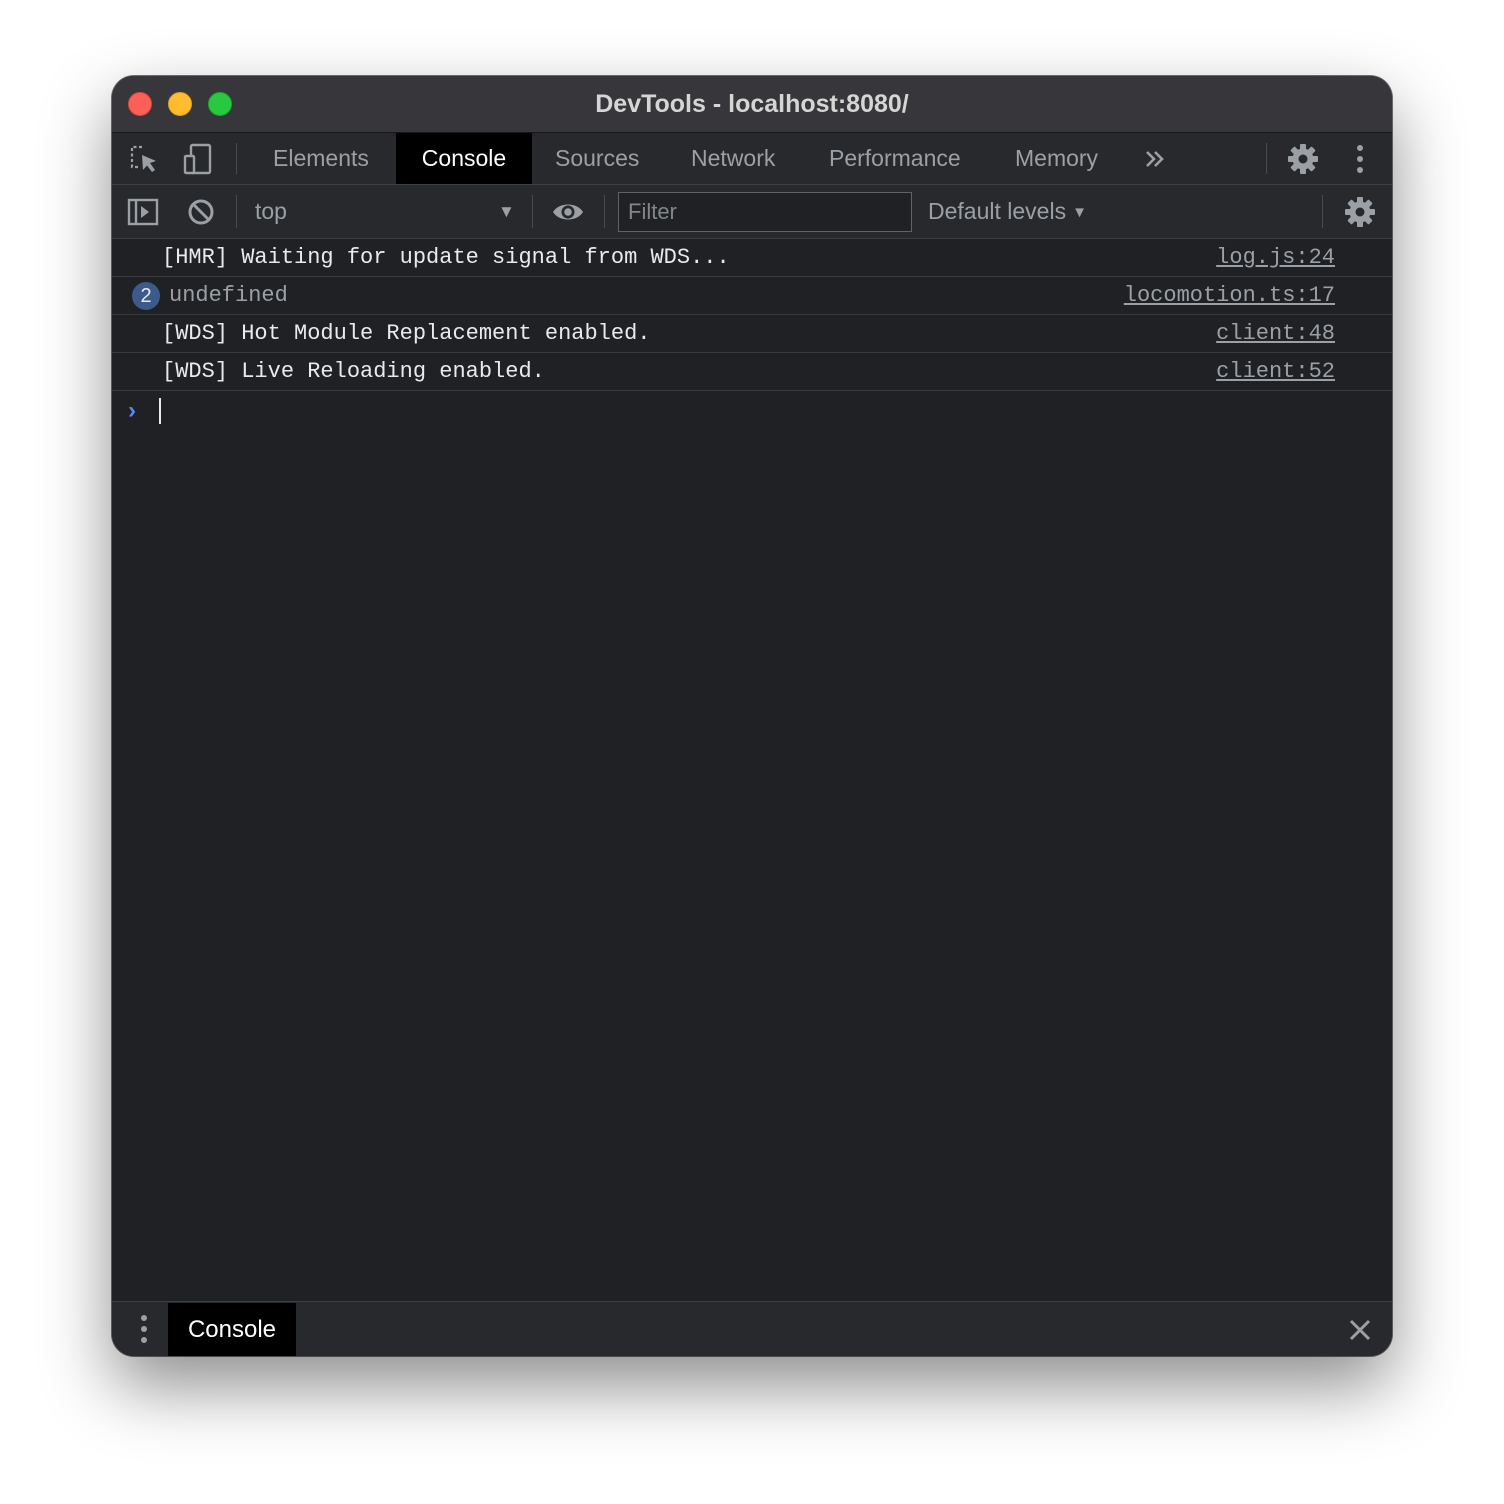  I want to click on close-drawer-button, so click(1360, 1330).